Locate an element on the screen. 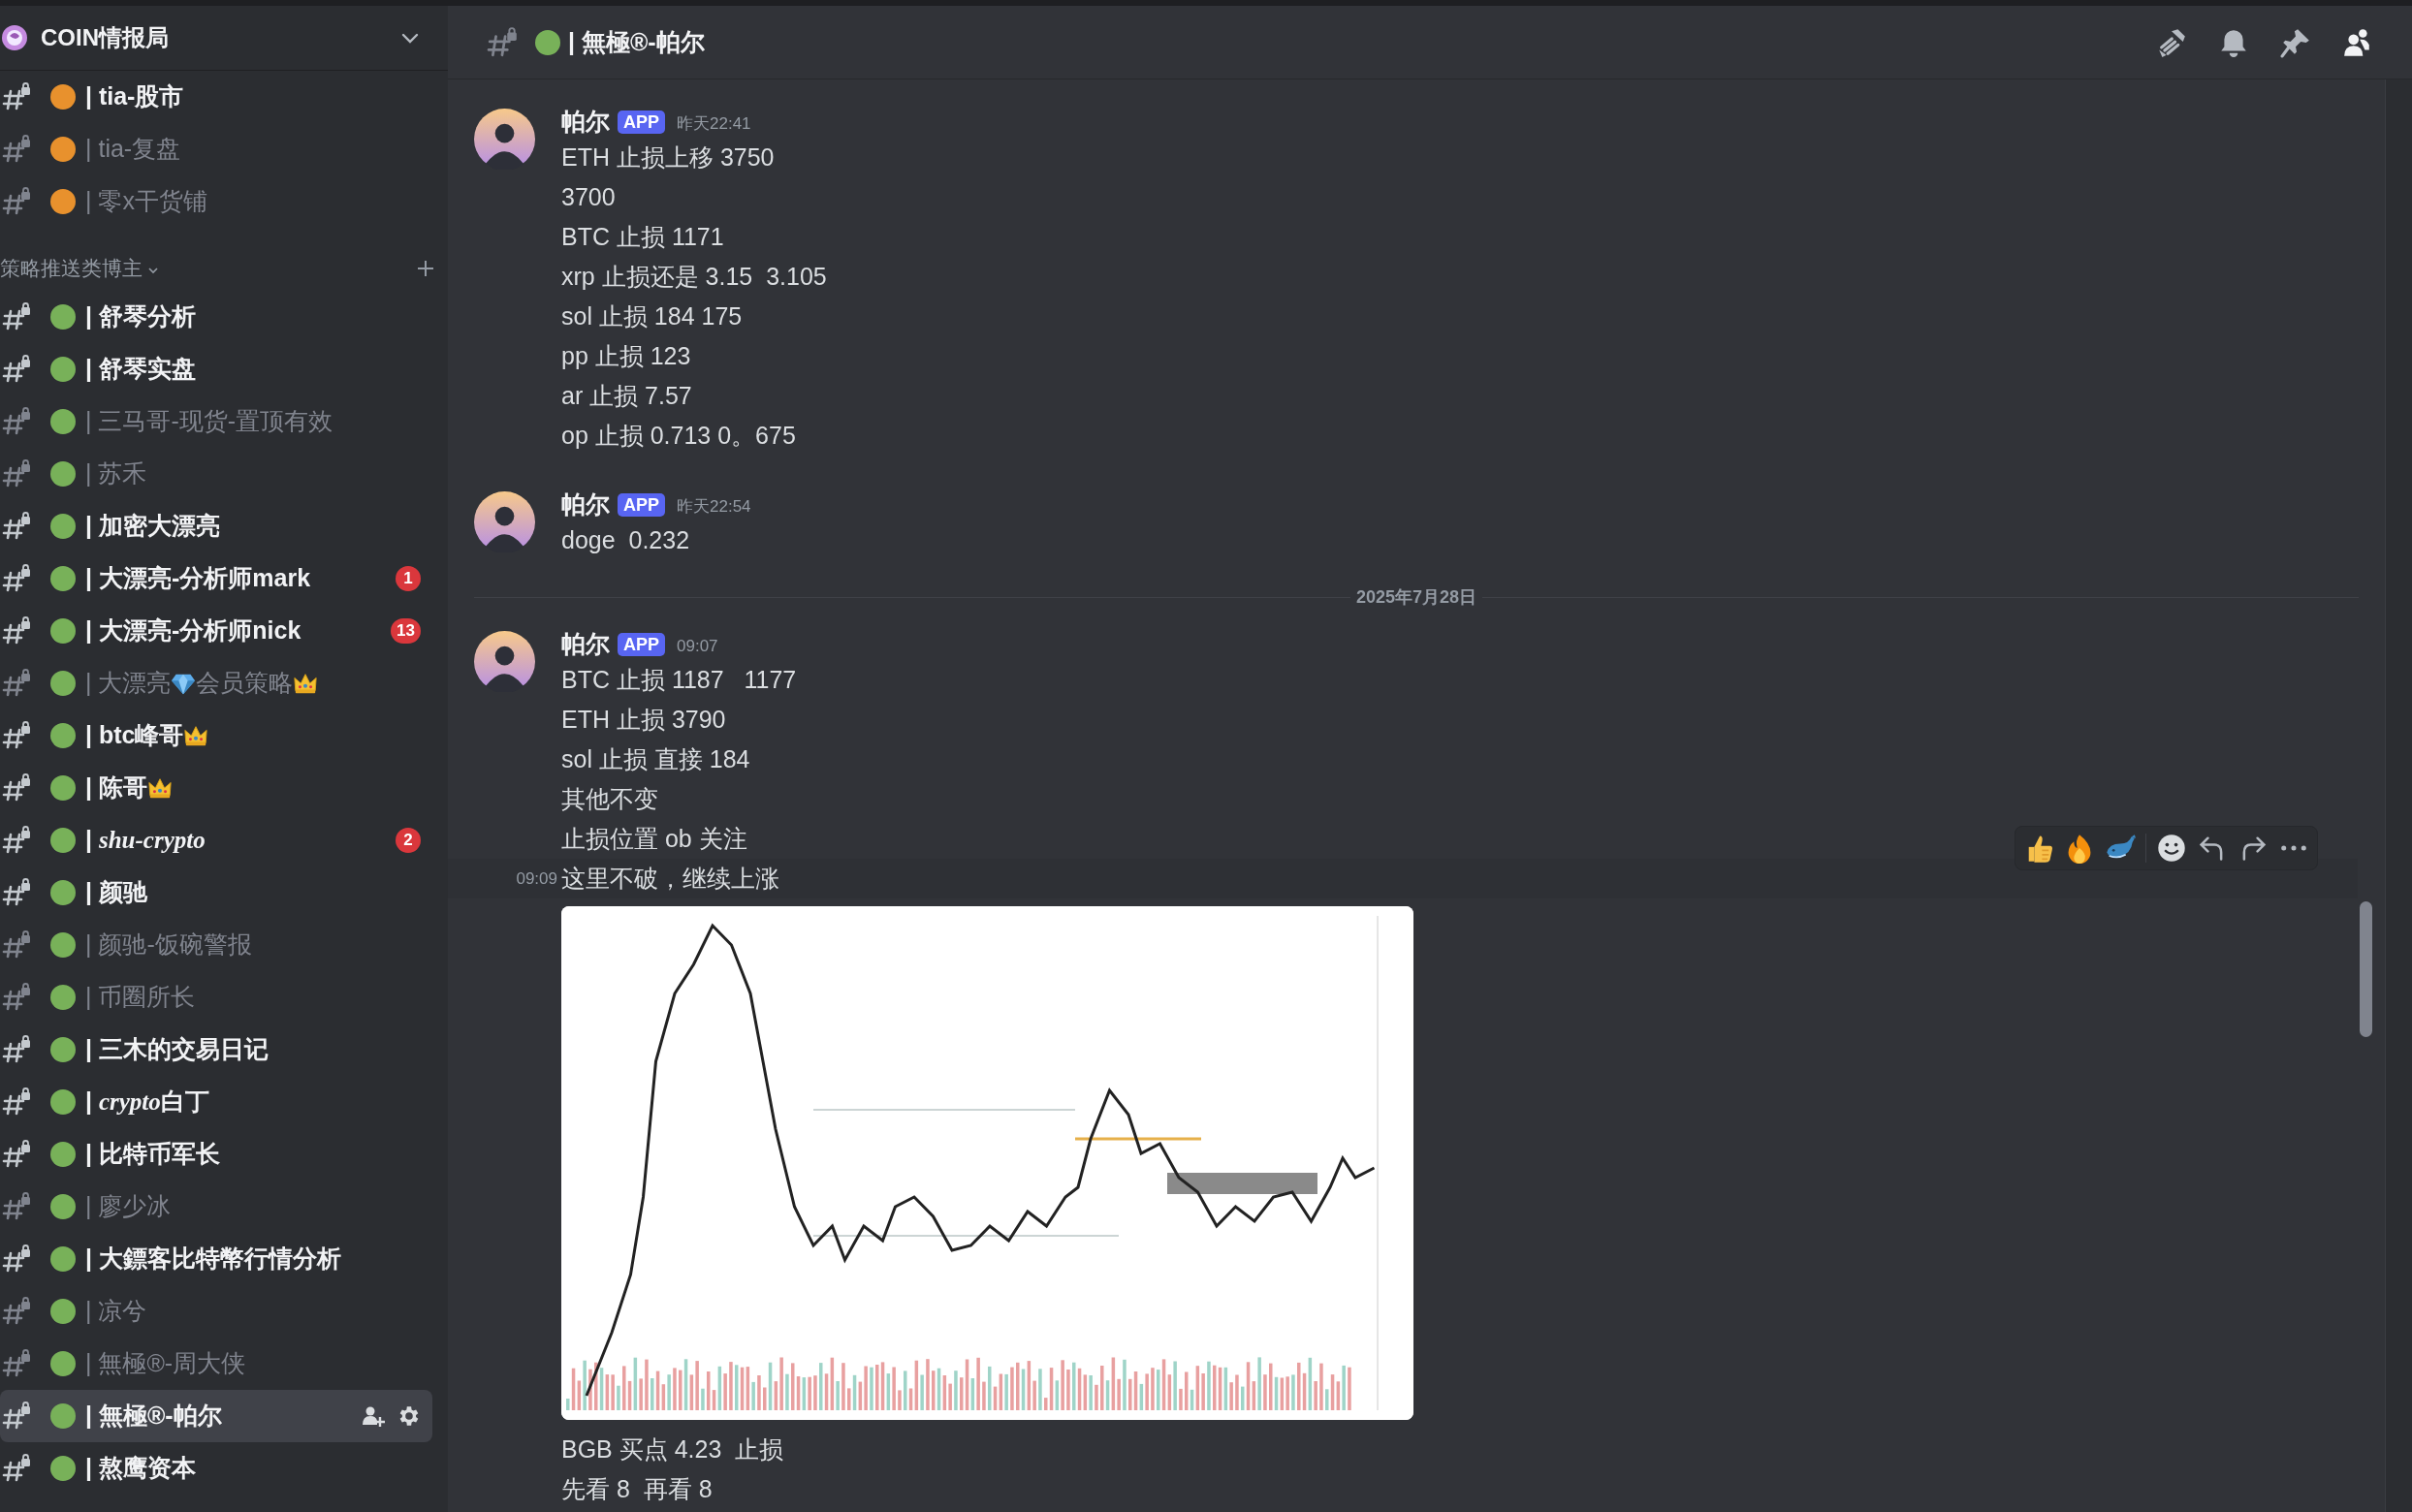 Image resolution: width=2412 pixels, height=1512 pixels. channel-name: | tia-复盘 is located at coordinates (133, 150).